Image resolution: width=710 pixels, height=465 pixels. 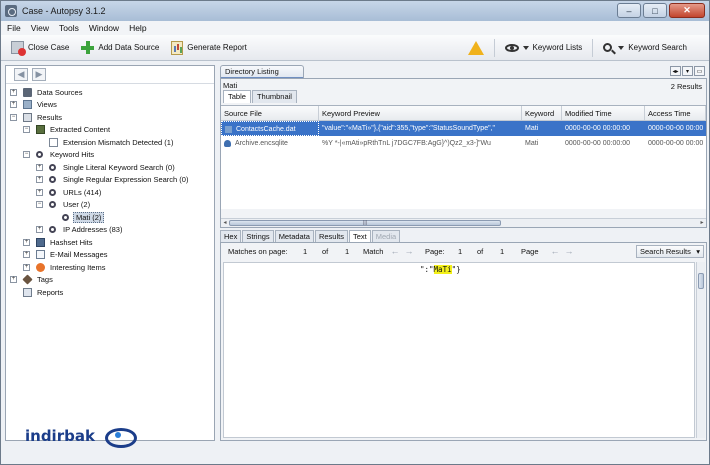 What do you see at coordinates (110, 192) in the screenshot?
I see `tree-item: + URLs (414)` at bounding box center [110, 192].